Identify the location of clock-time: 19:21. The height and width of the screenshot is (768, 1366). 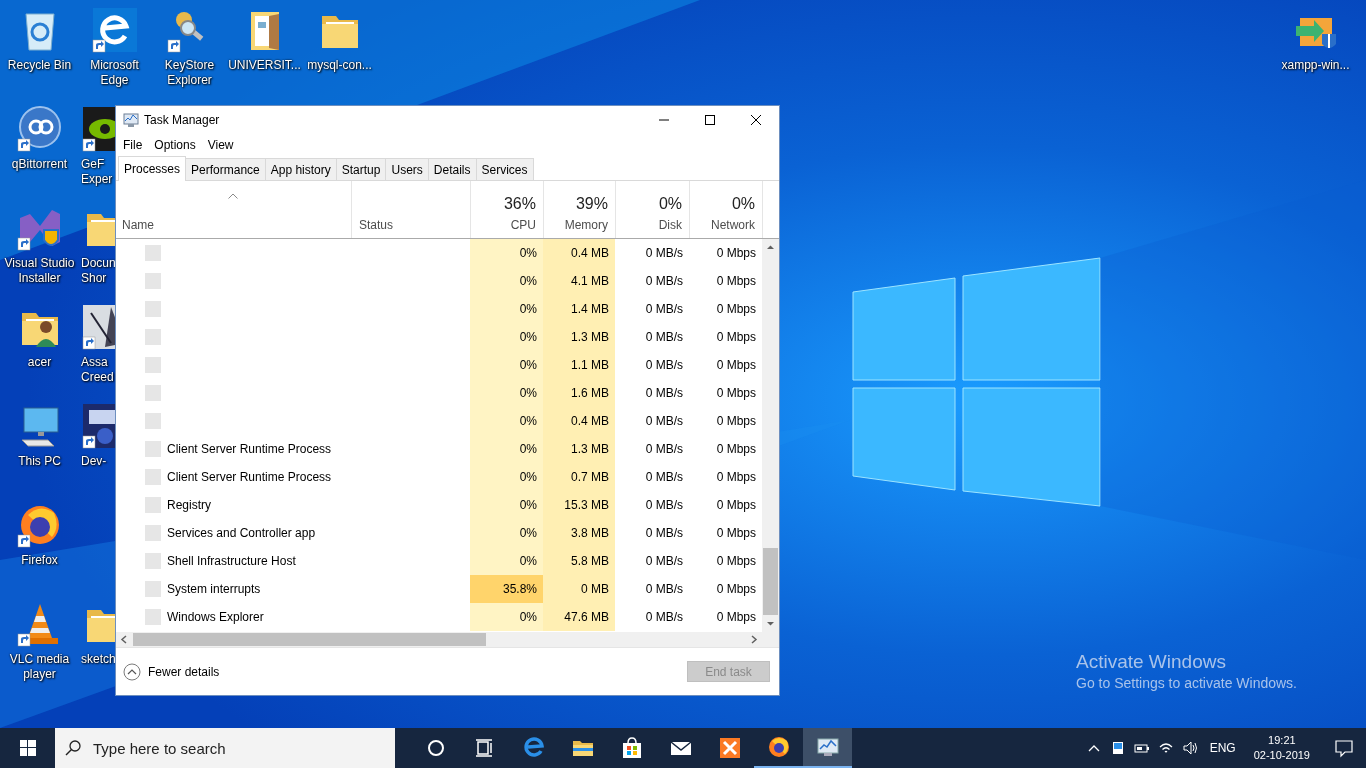
(1282, 740).